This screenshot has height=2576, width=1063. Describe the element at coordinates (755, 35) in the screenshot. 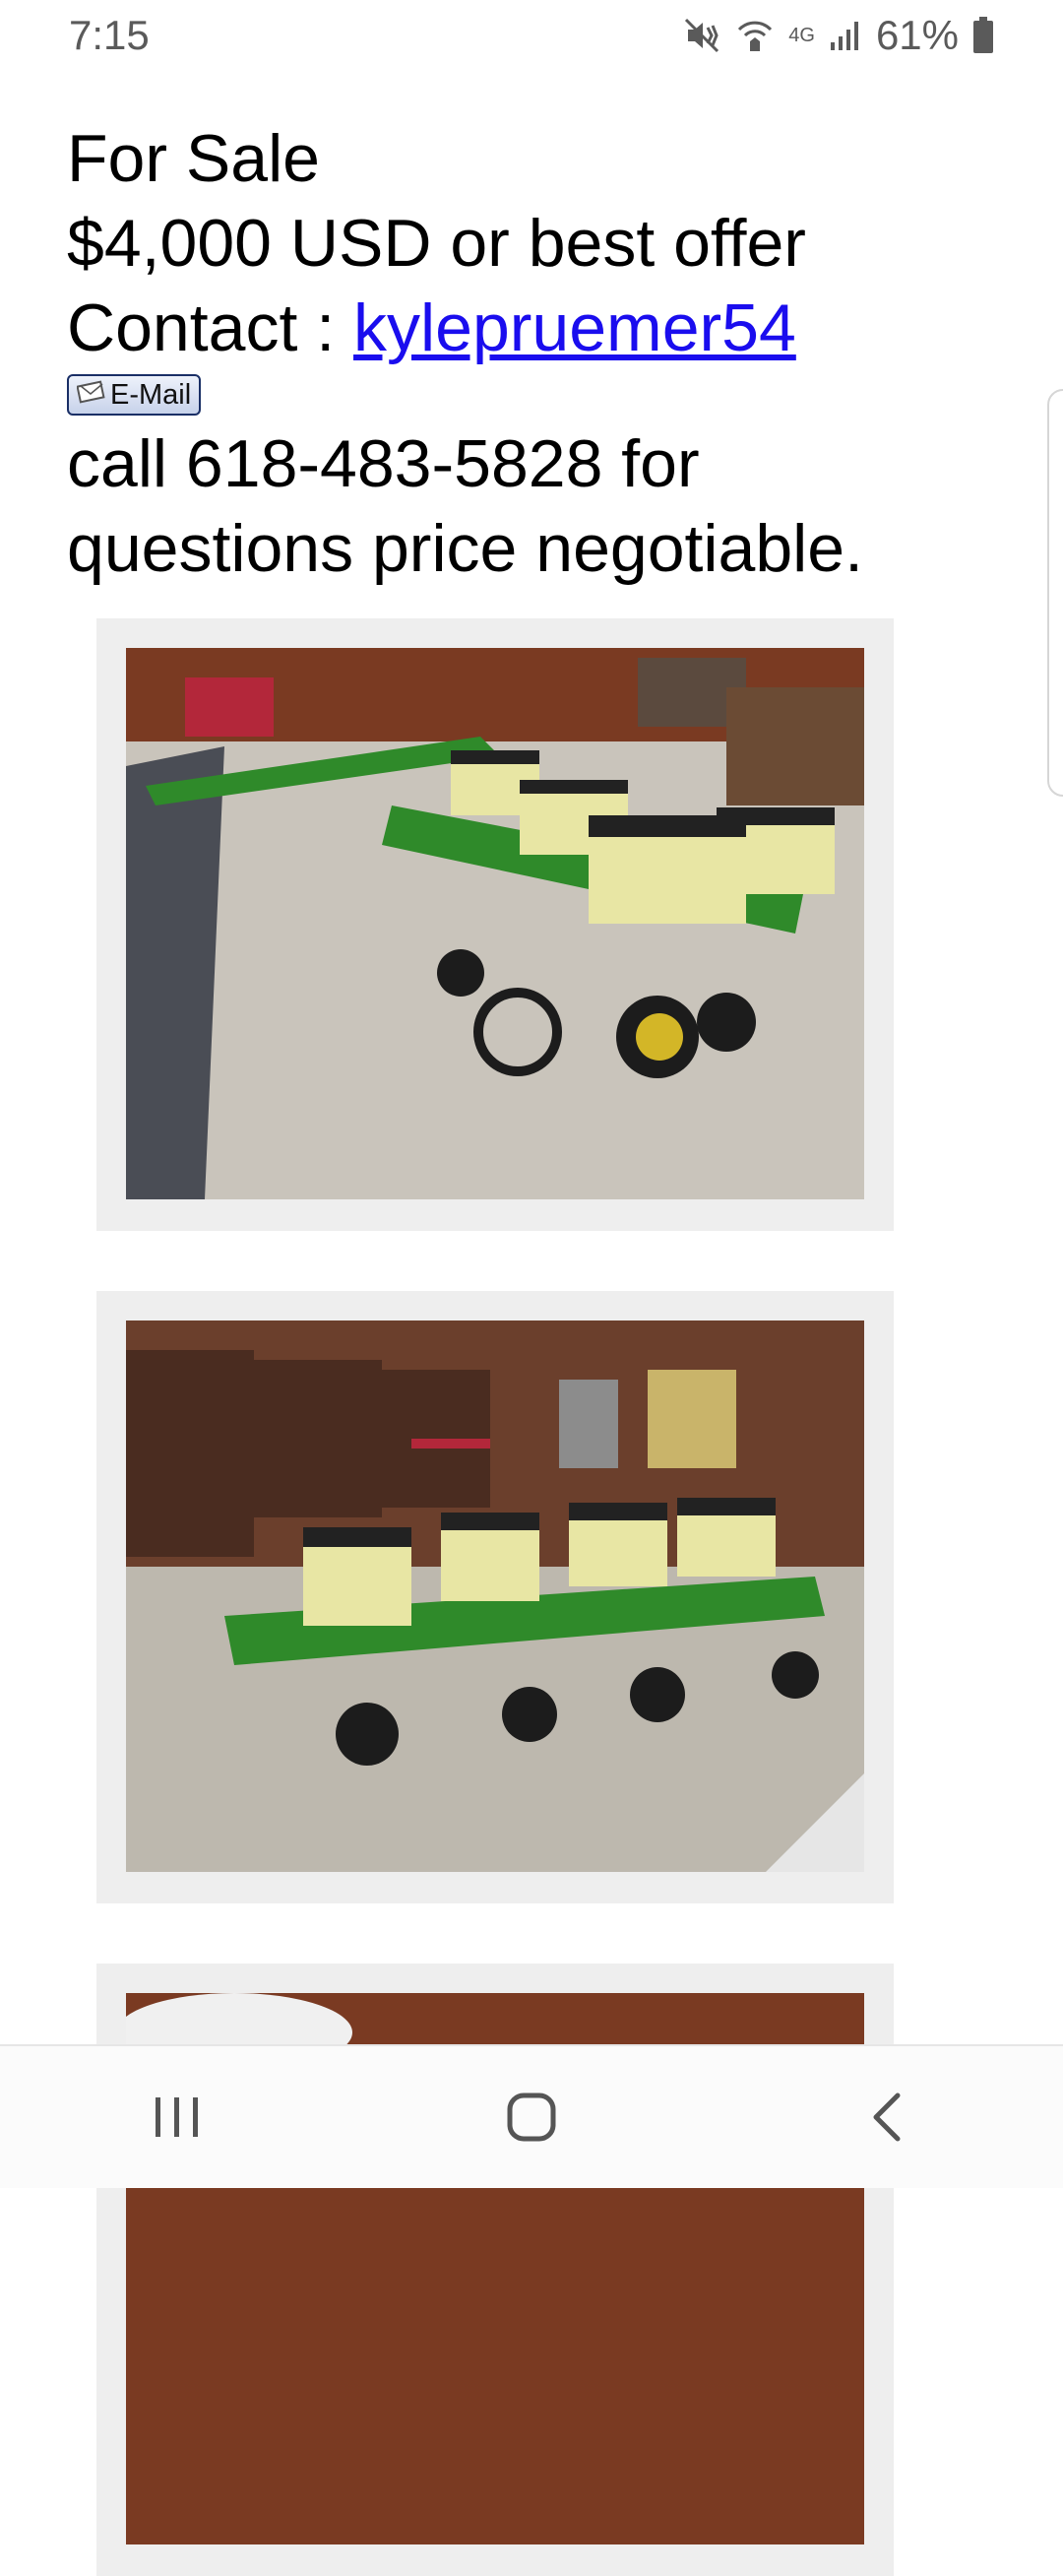

I see `wifi-calling-icon` at that location.